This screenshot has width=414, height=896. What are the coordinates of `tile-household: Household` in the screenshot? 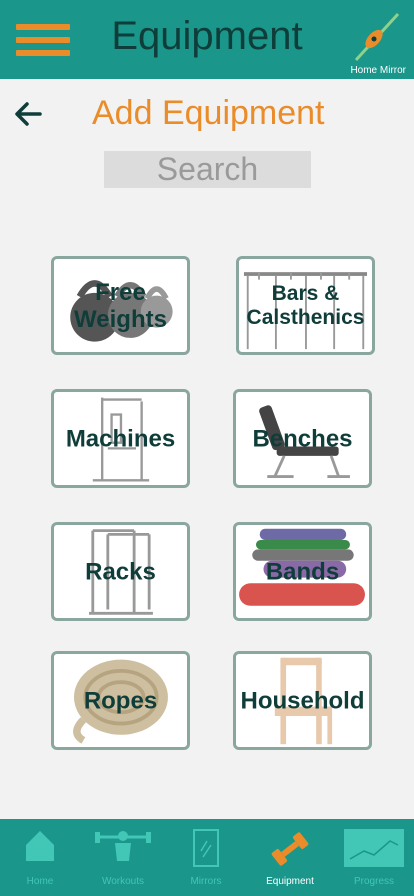 It's located at (302, 700).